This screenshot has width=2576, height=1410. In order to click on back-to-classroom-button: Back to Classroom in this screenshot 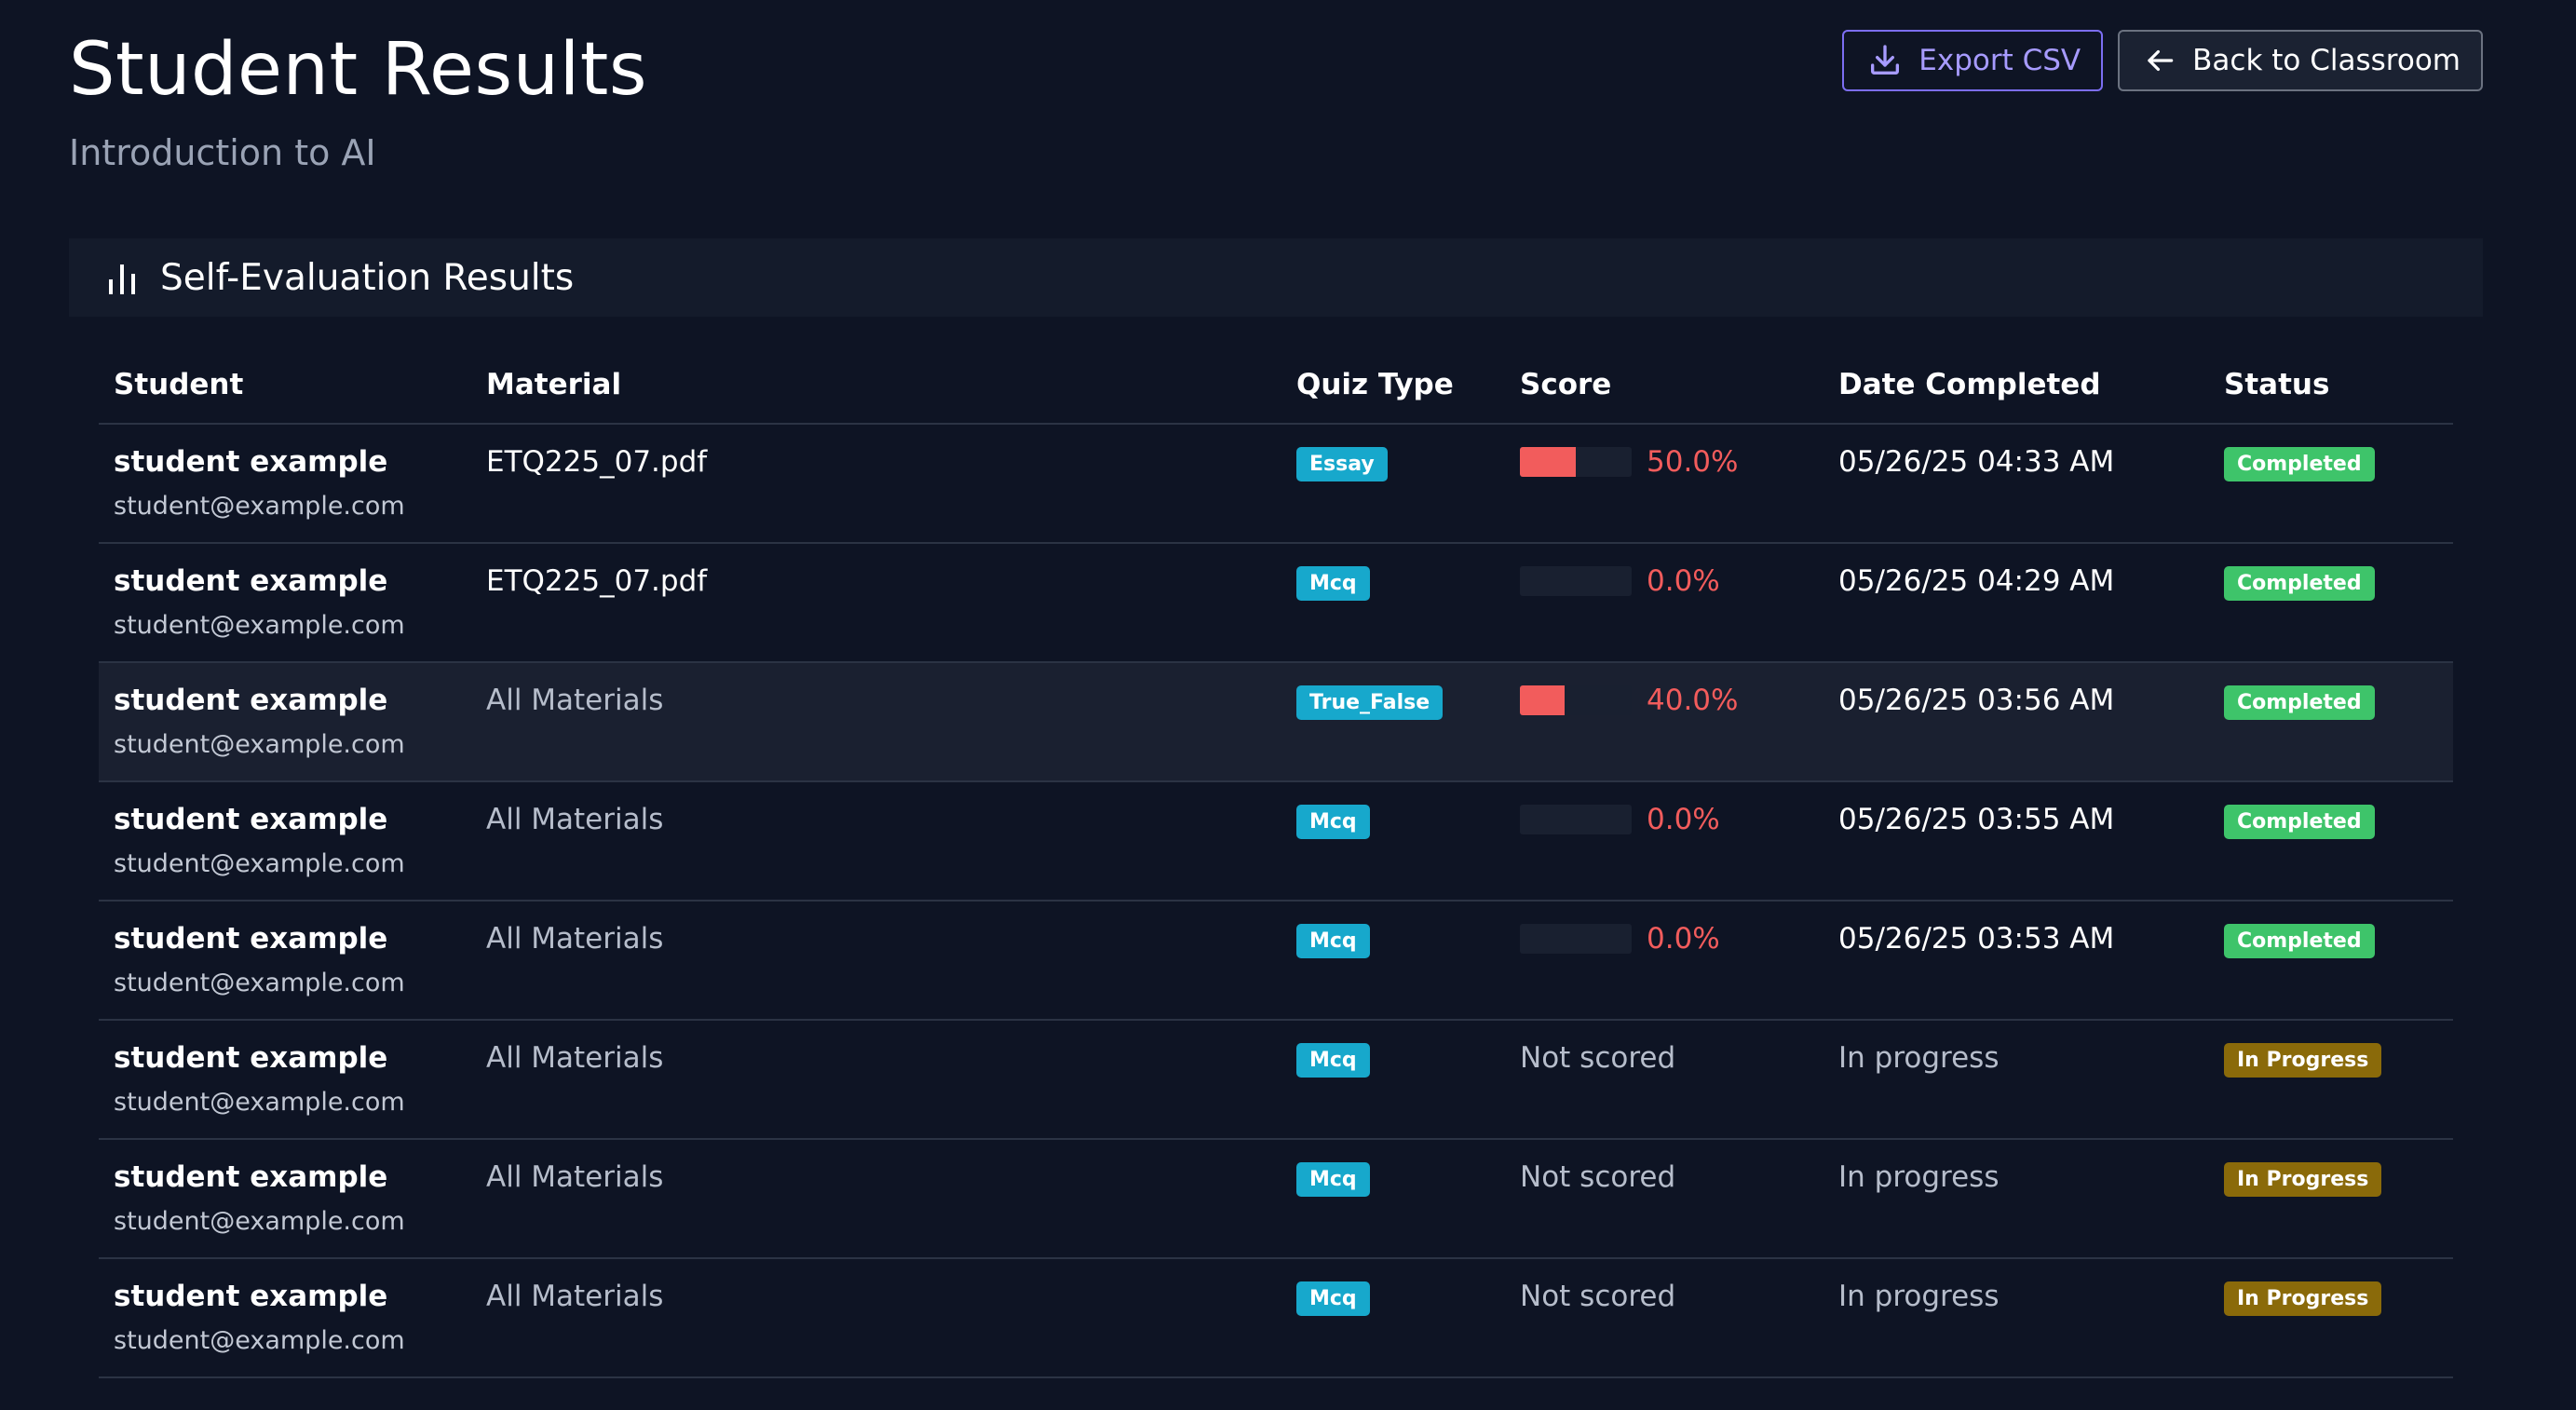, I will do `click(2300, 61)`.